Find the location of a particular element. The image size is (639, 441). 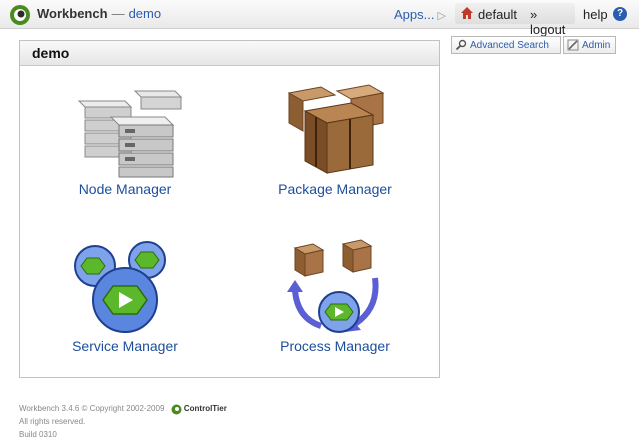

package-manager-label: Package Manager is located at coordinates (335, 189).